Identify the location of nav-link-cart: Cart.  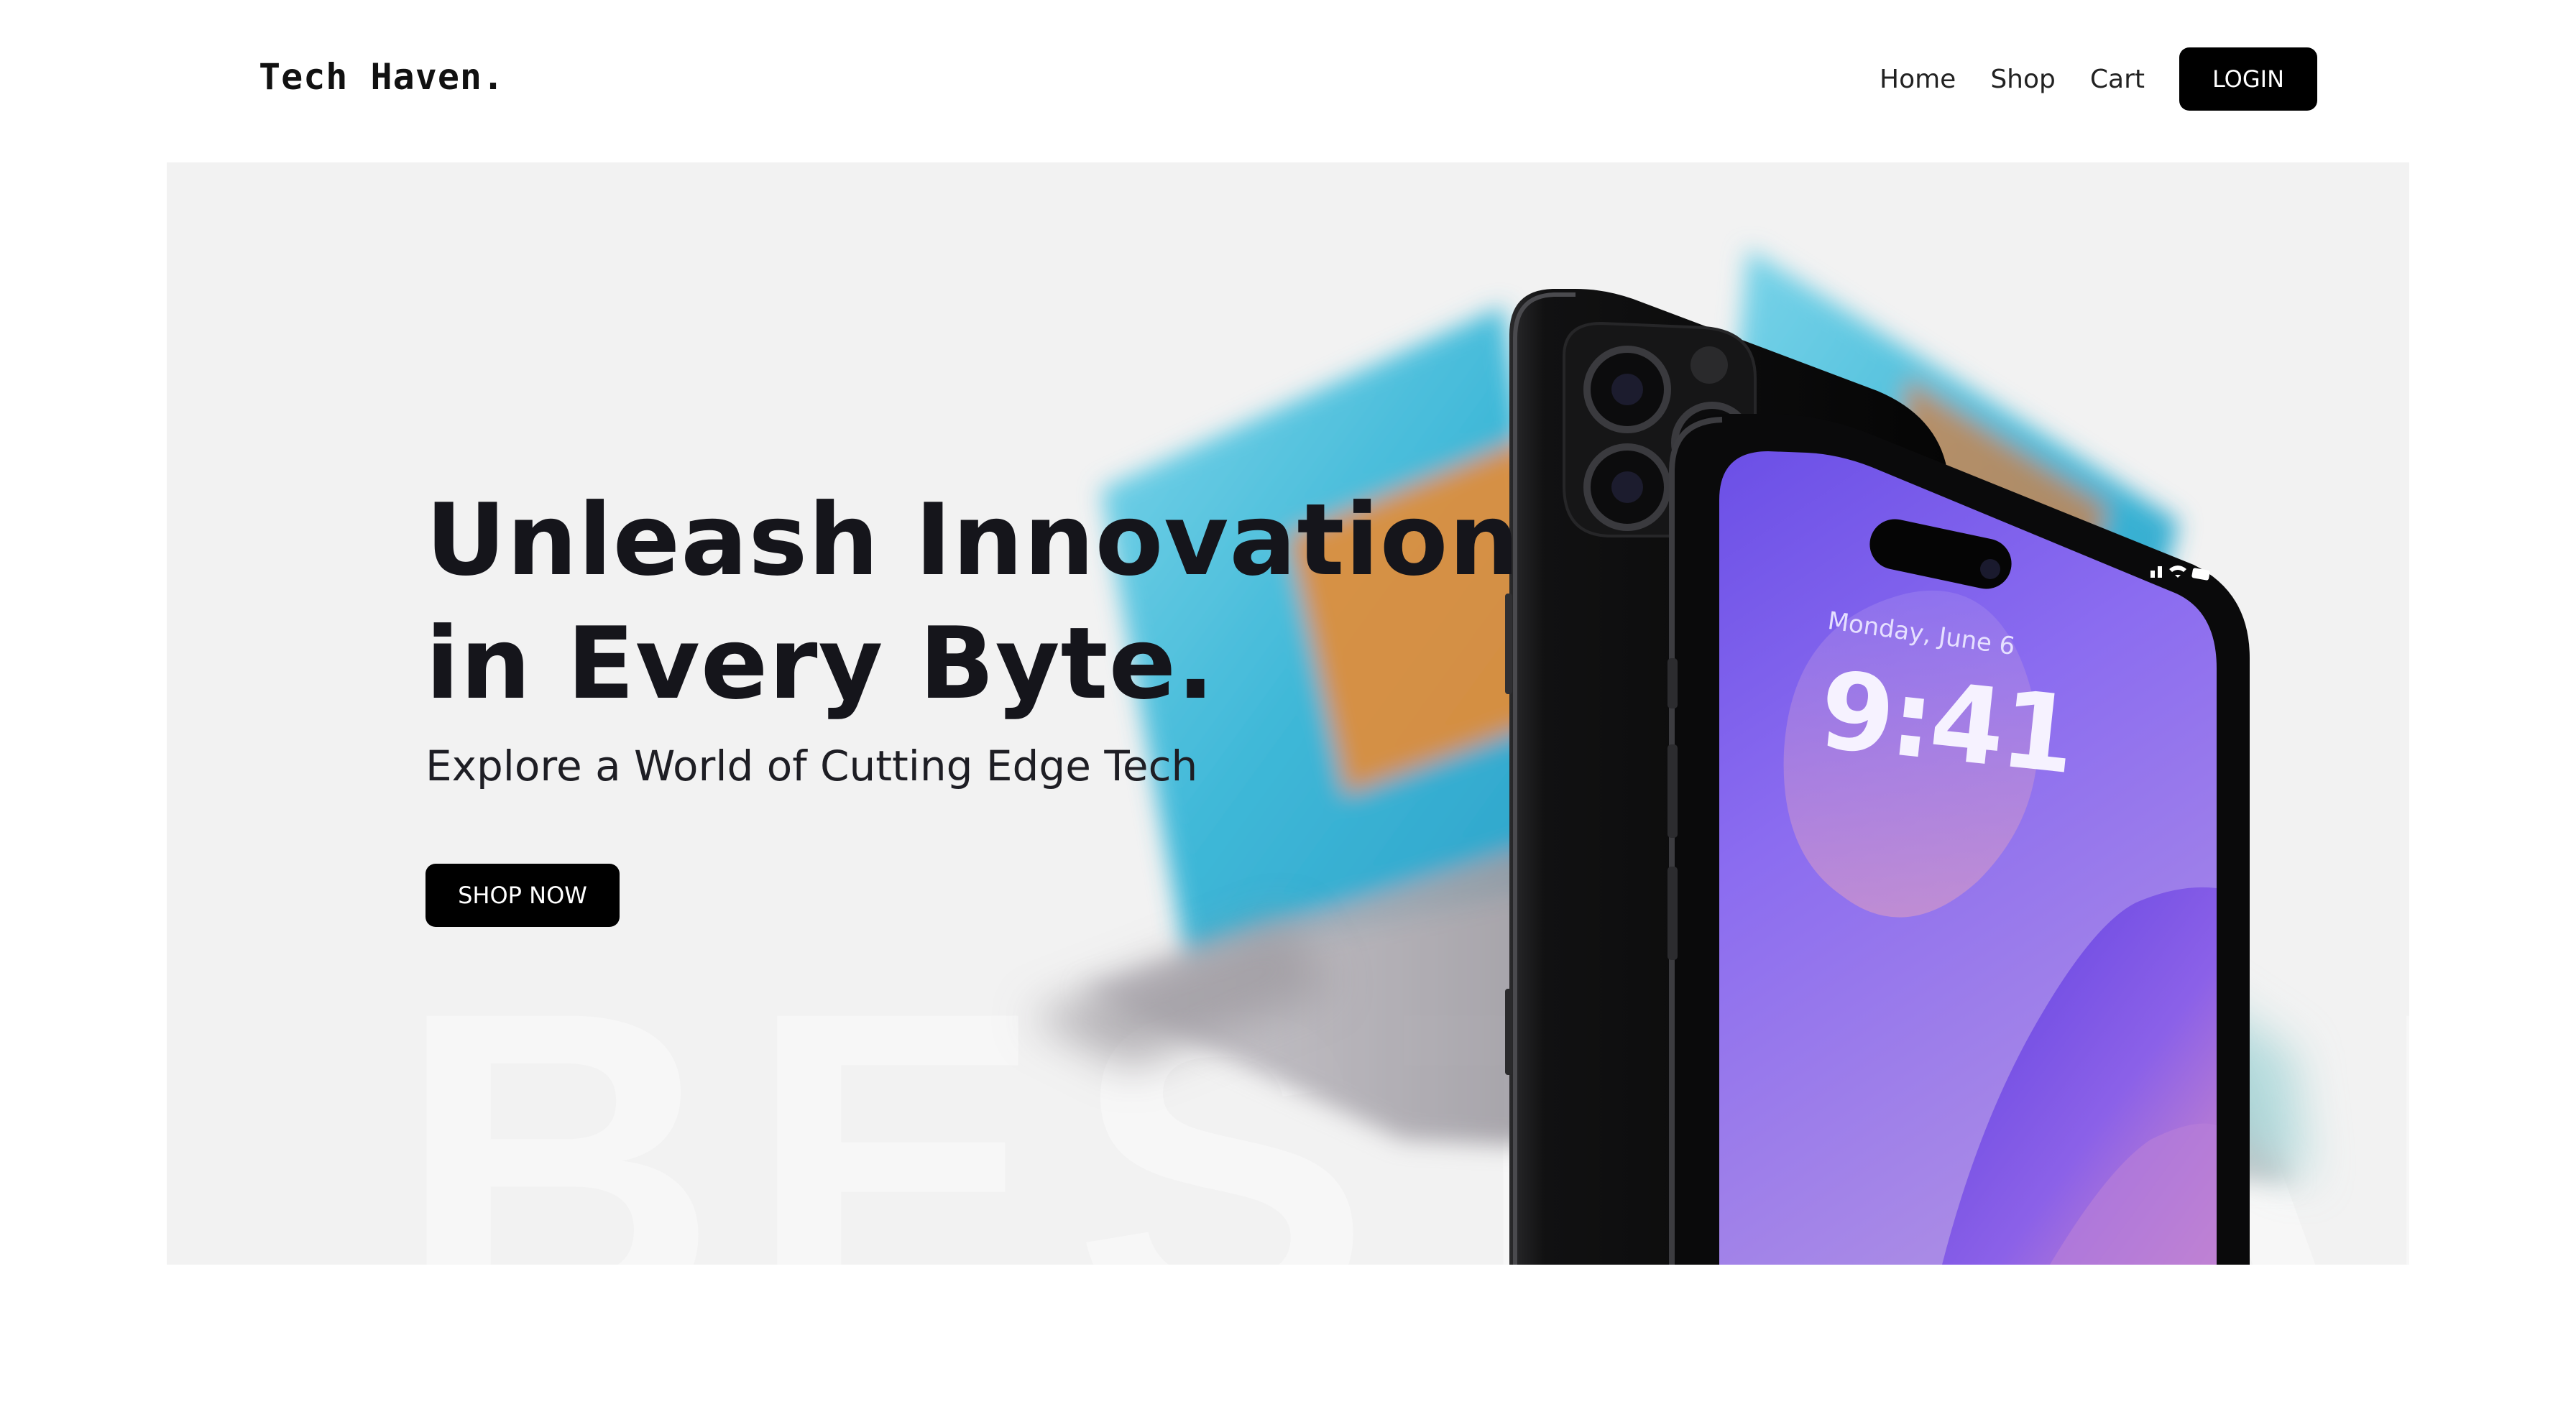
(2117, 80).